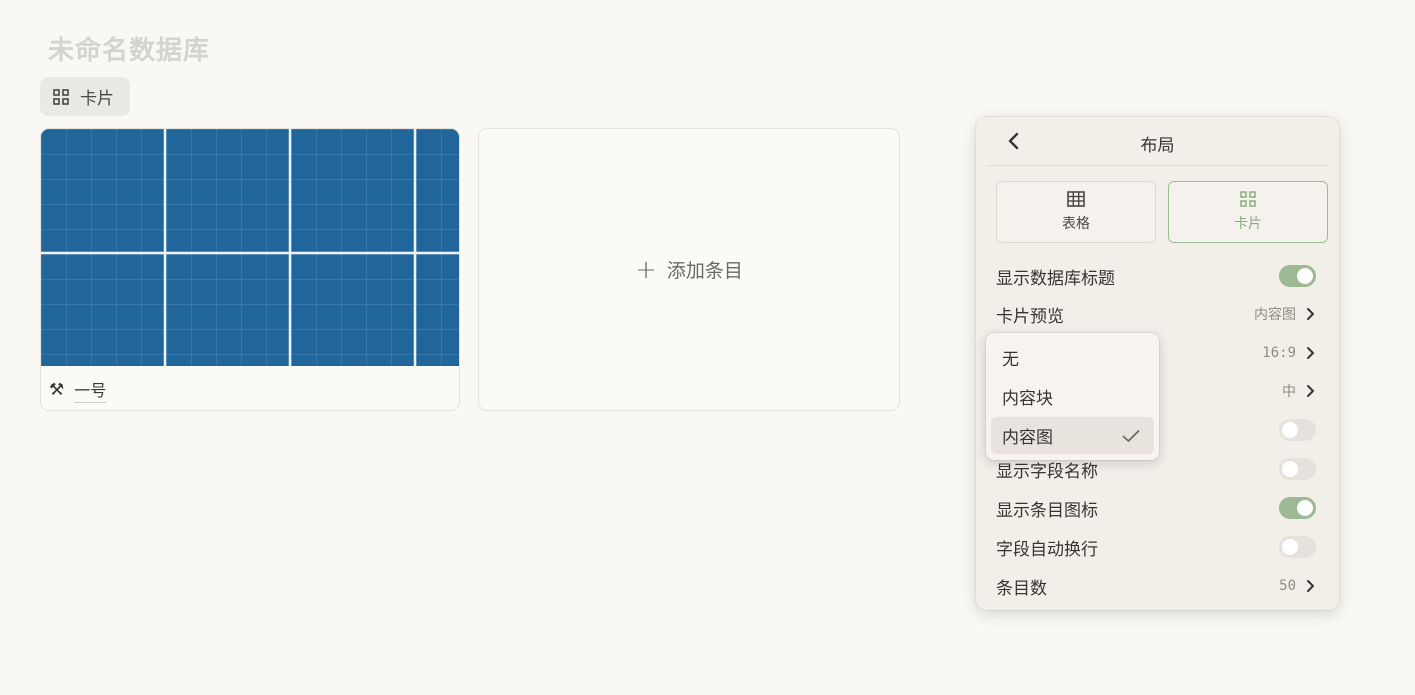 The image size is (1415, 695). Describe the element at coordinates (1156, 508) in the screenshot. I see `setting-show-item-icons: 显示条目图标` at that location.